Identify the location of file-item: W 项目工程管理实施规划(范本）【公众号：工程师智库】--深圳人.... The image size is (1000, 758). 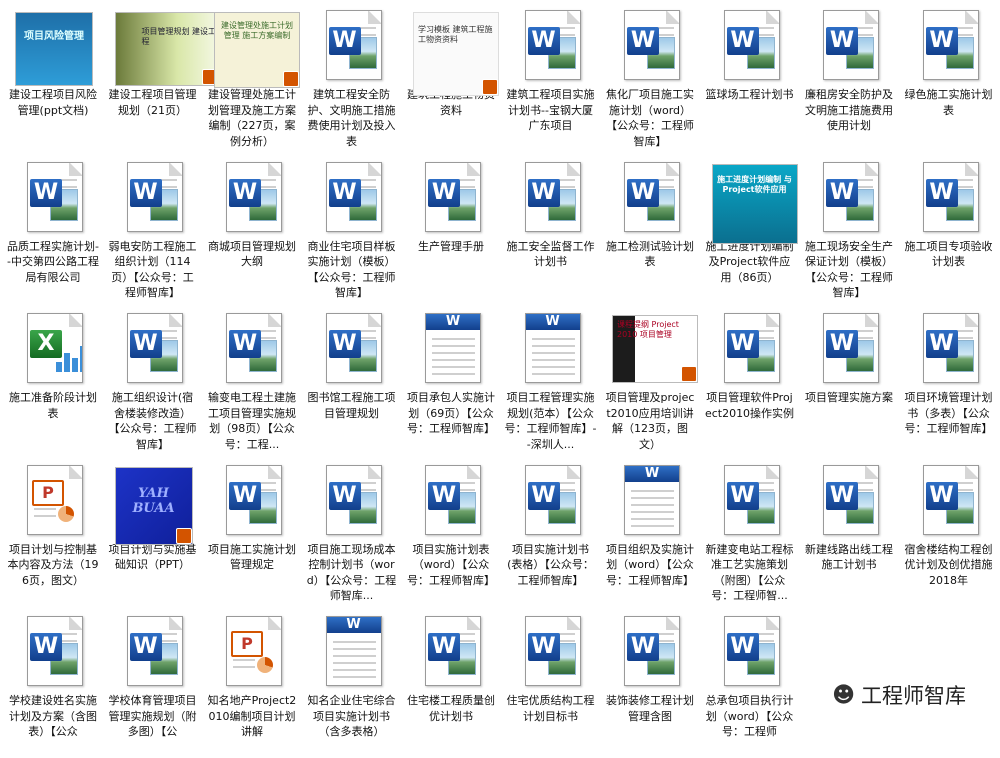
(551, 380).